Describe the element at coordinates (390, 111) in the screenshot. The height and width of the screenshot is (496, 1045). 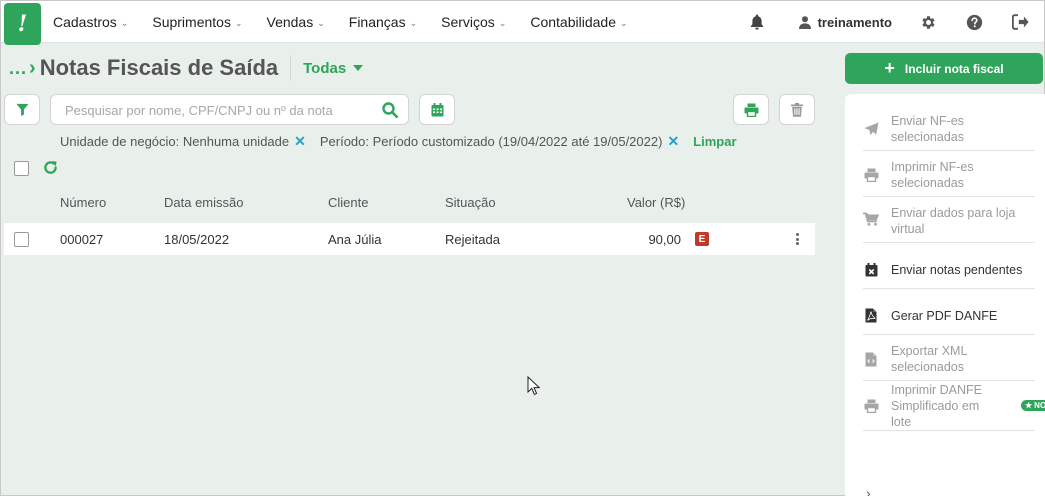
I see `search-icon` at that location.